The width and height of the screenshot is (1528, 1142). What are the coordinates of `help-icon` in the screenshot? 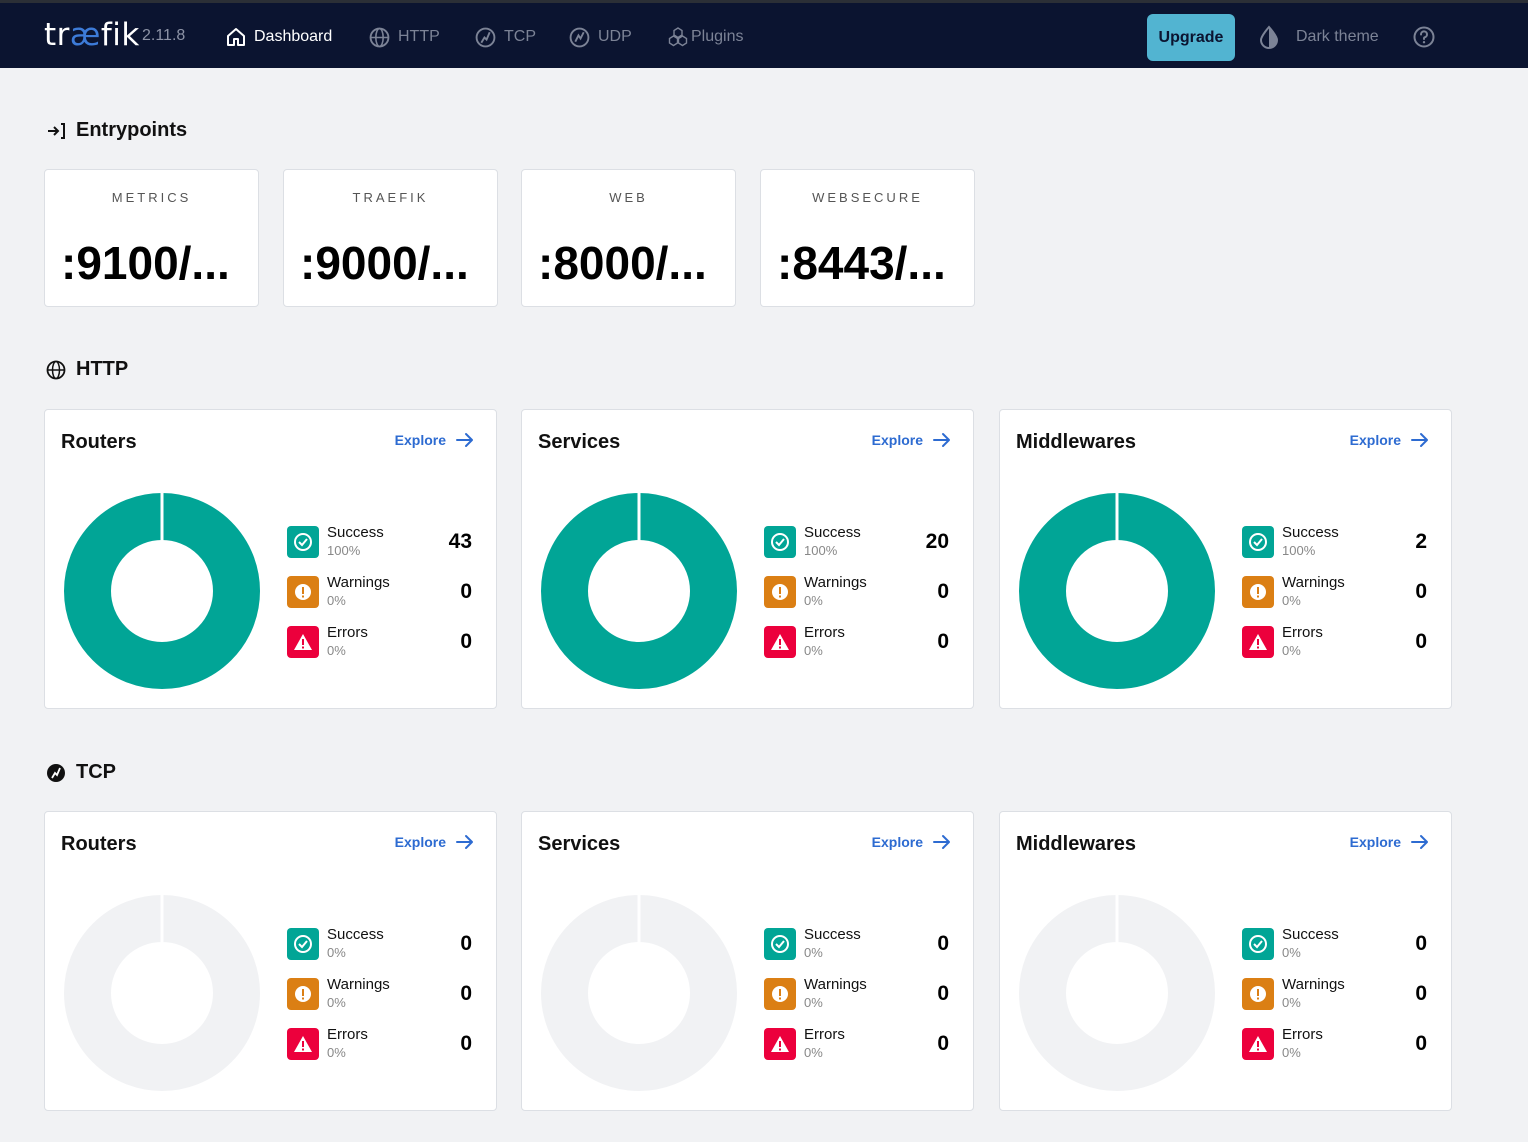 It's located at (1424, 37).